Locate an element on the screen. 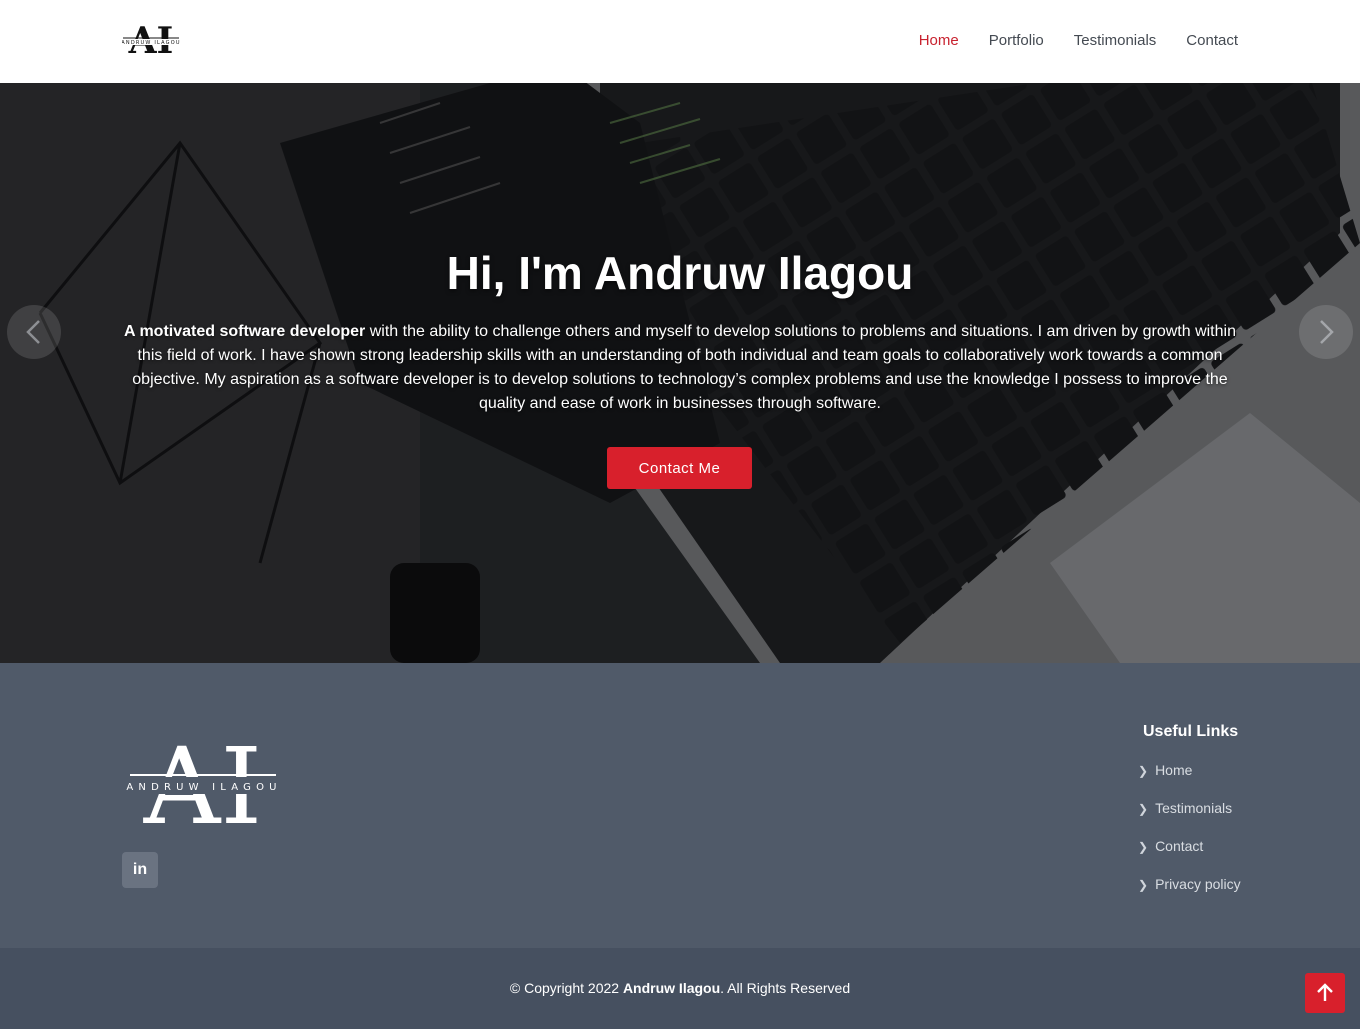 The height and width of the screenshot is (1029, 1360). copyright-name: Andruw Ilagou is located at coordinates (671, 988).